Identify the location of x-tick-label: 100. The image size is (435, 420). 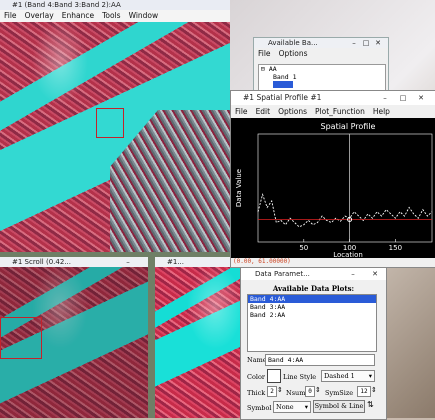
(349, 248).